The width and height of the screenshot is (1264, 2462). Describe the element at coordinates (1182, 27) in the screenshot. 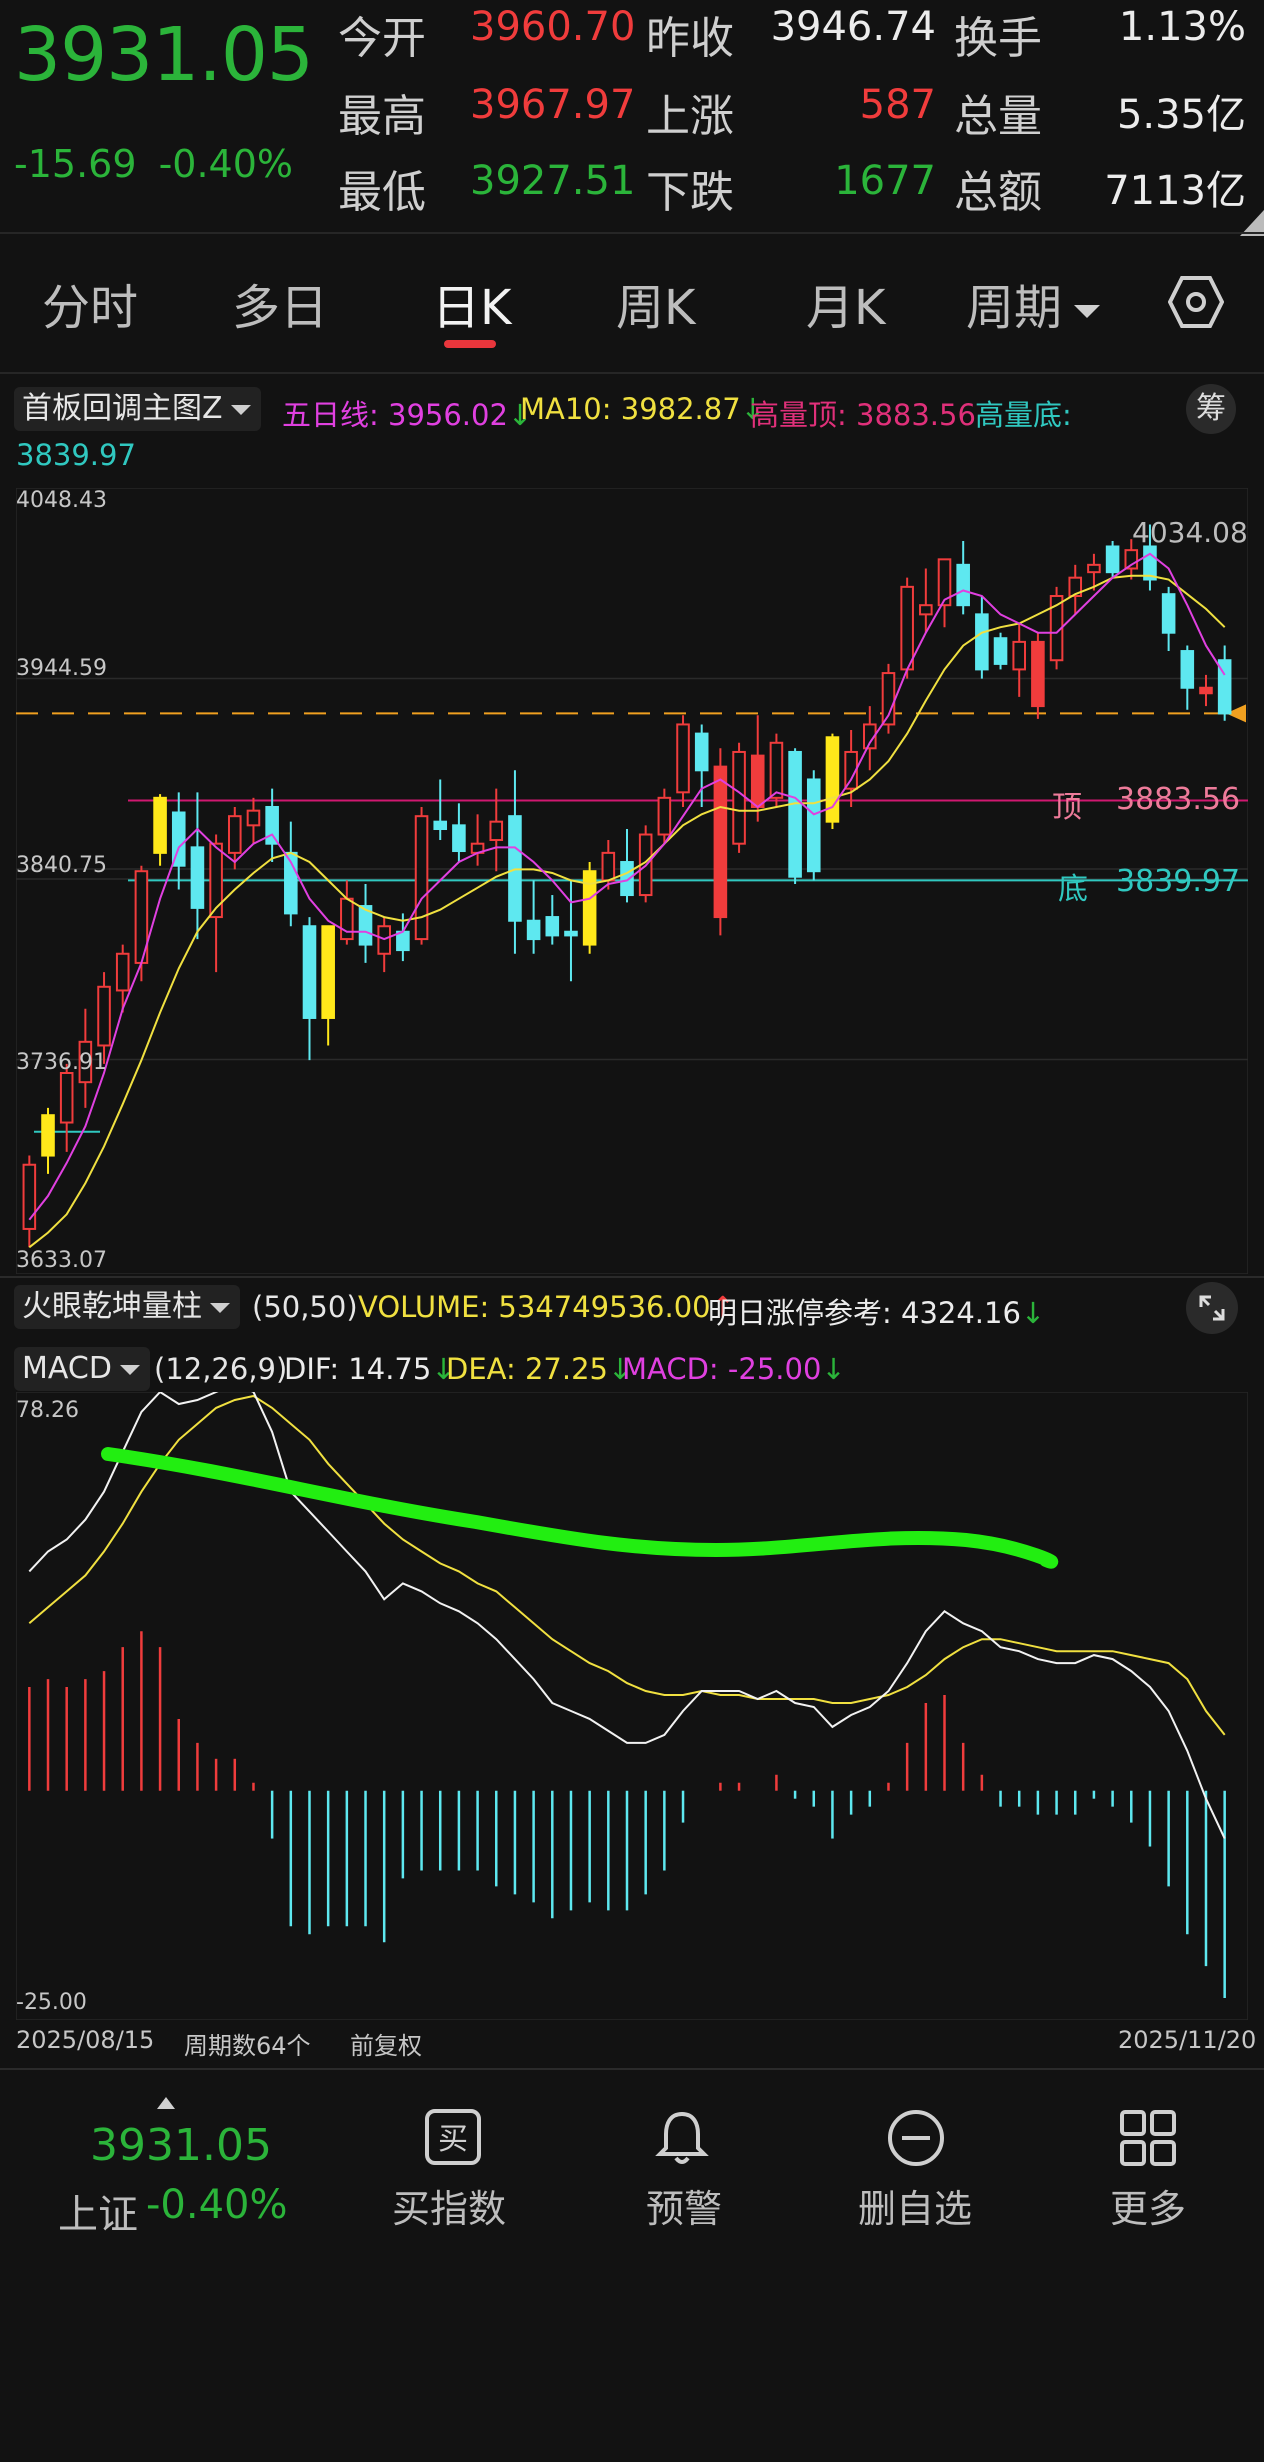

I see `quote-value-turnover: 1.13%` at that location.